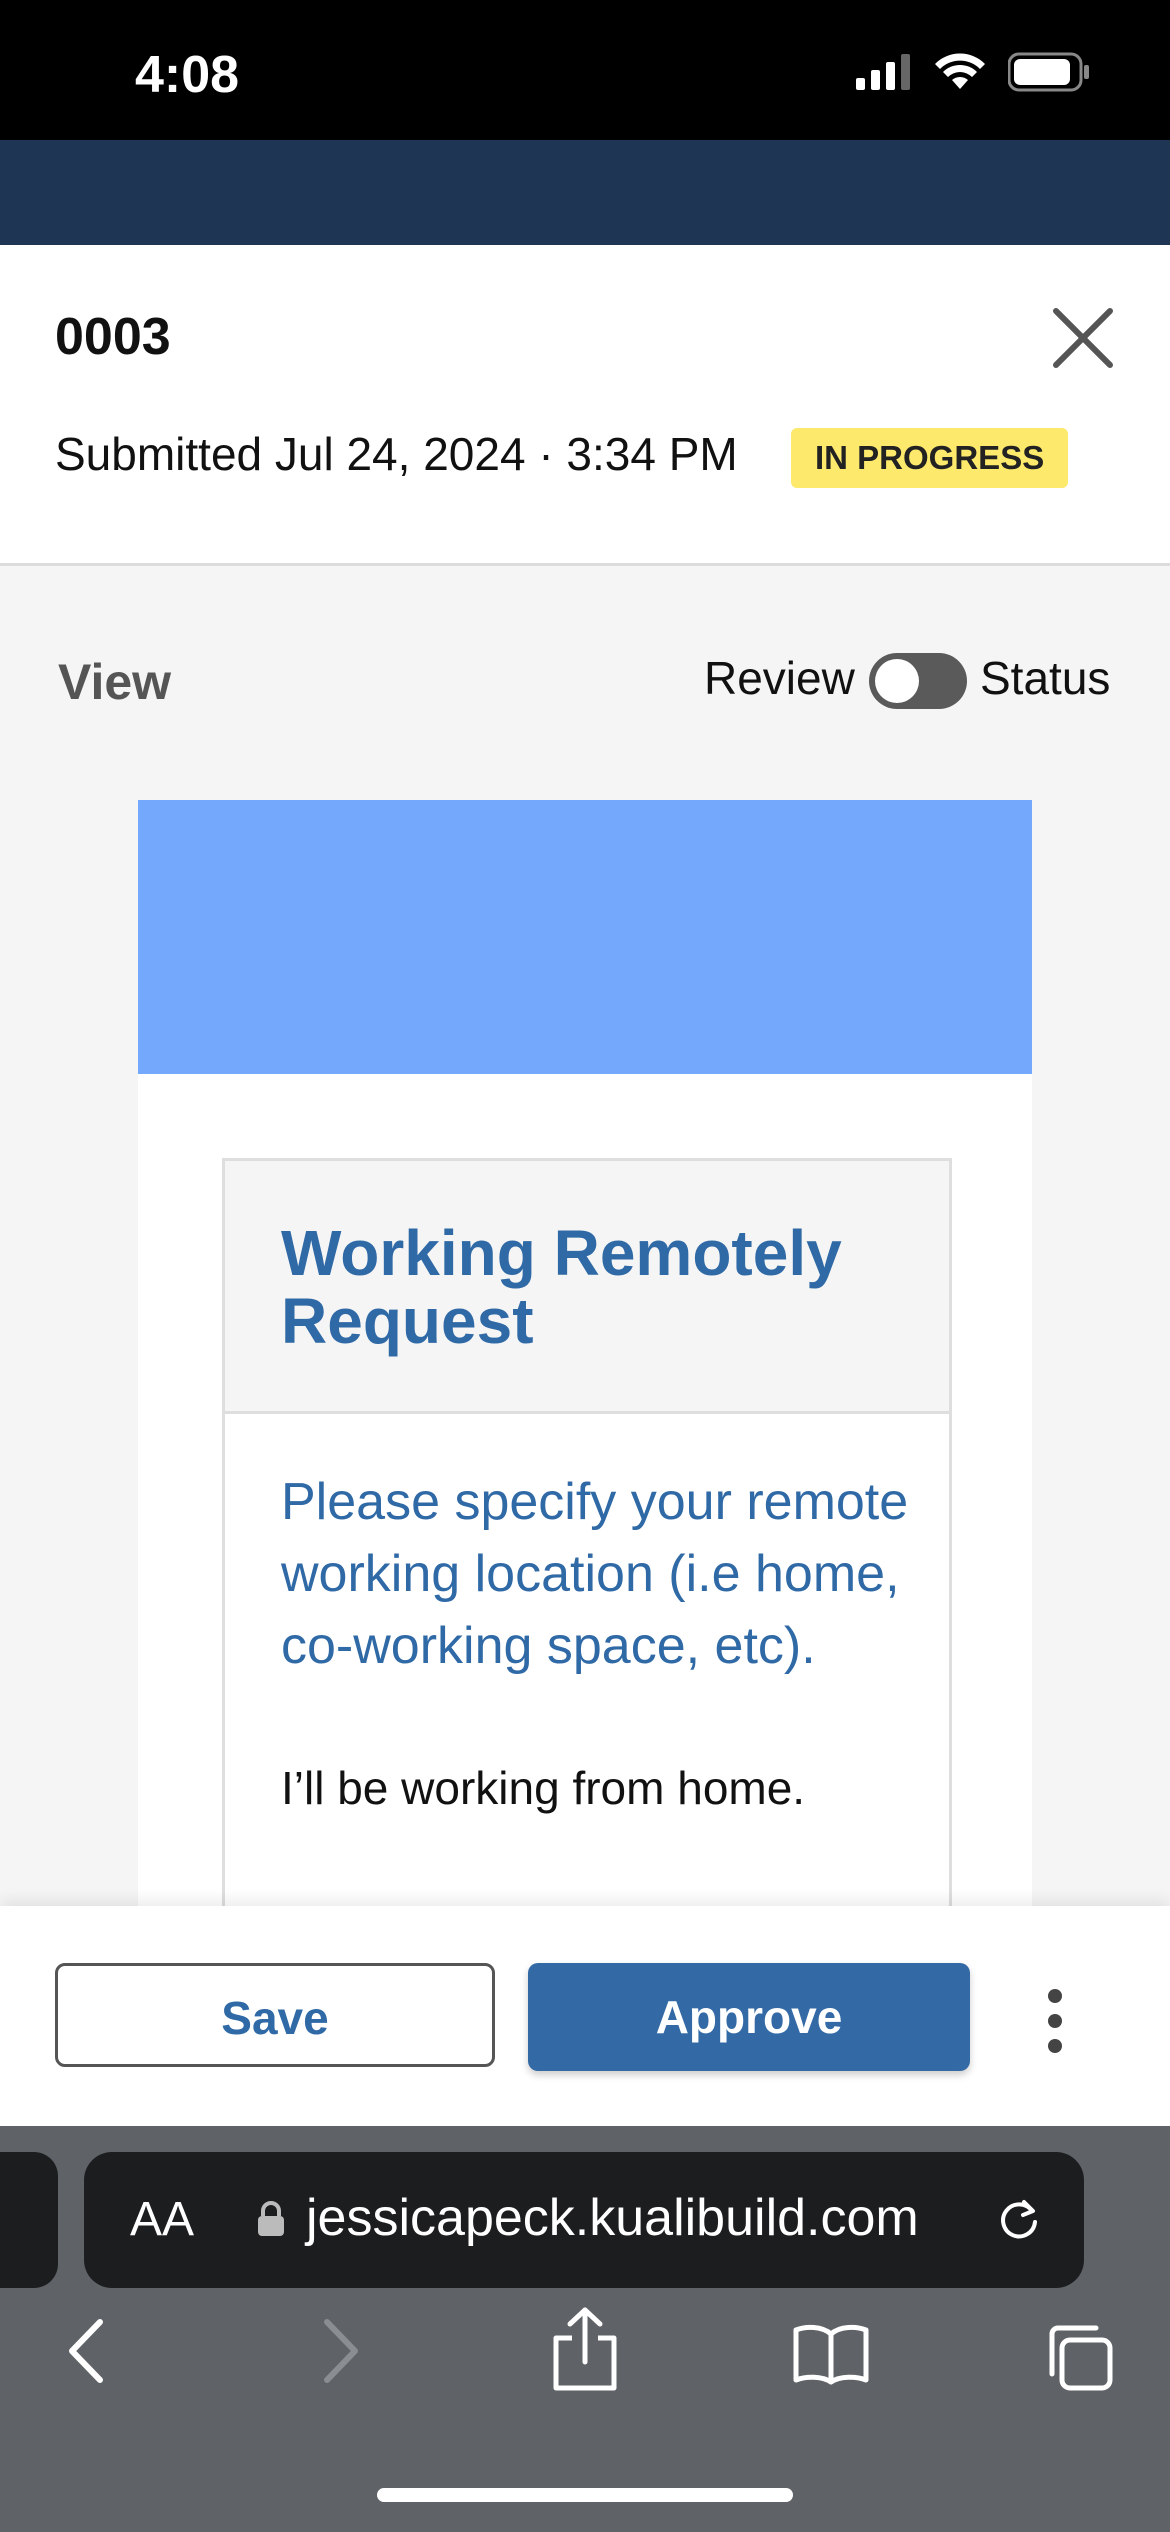 The width and height of the screenshot is (1170, 2532). I want to click on status-time: 4:08, so click(187, 75).